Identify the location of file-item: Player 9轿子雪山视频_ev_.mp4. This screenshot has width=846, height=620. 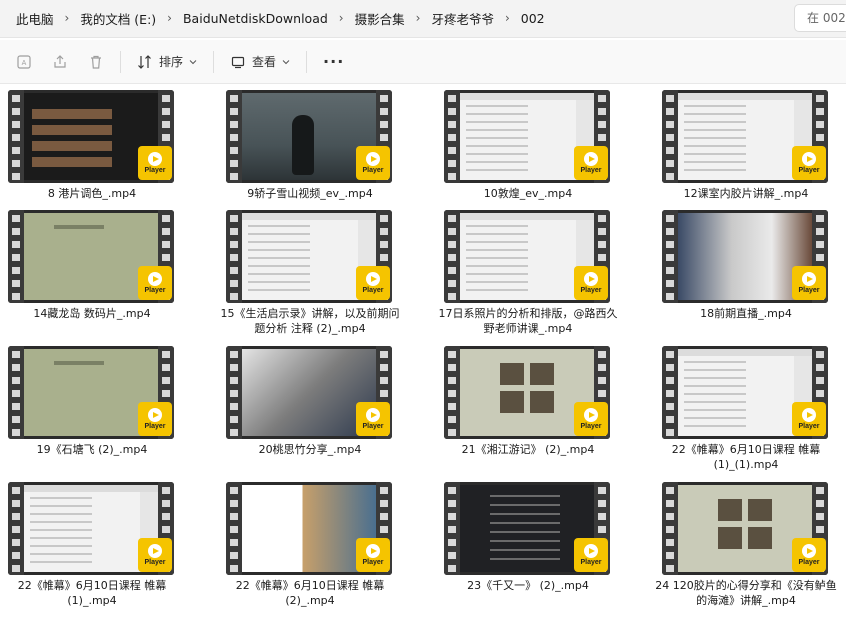
(318, 151).